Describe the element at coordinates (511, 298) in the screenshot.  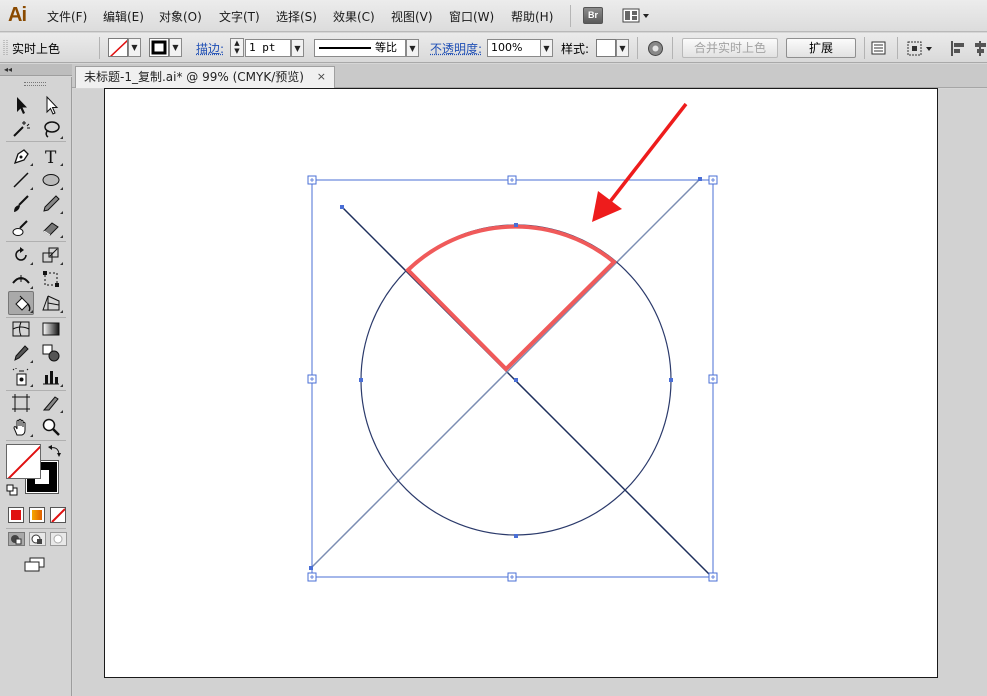
I see `highlighted-sector-outline` at that location.